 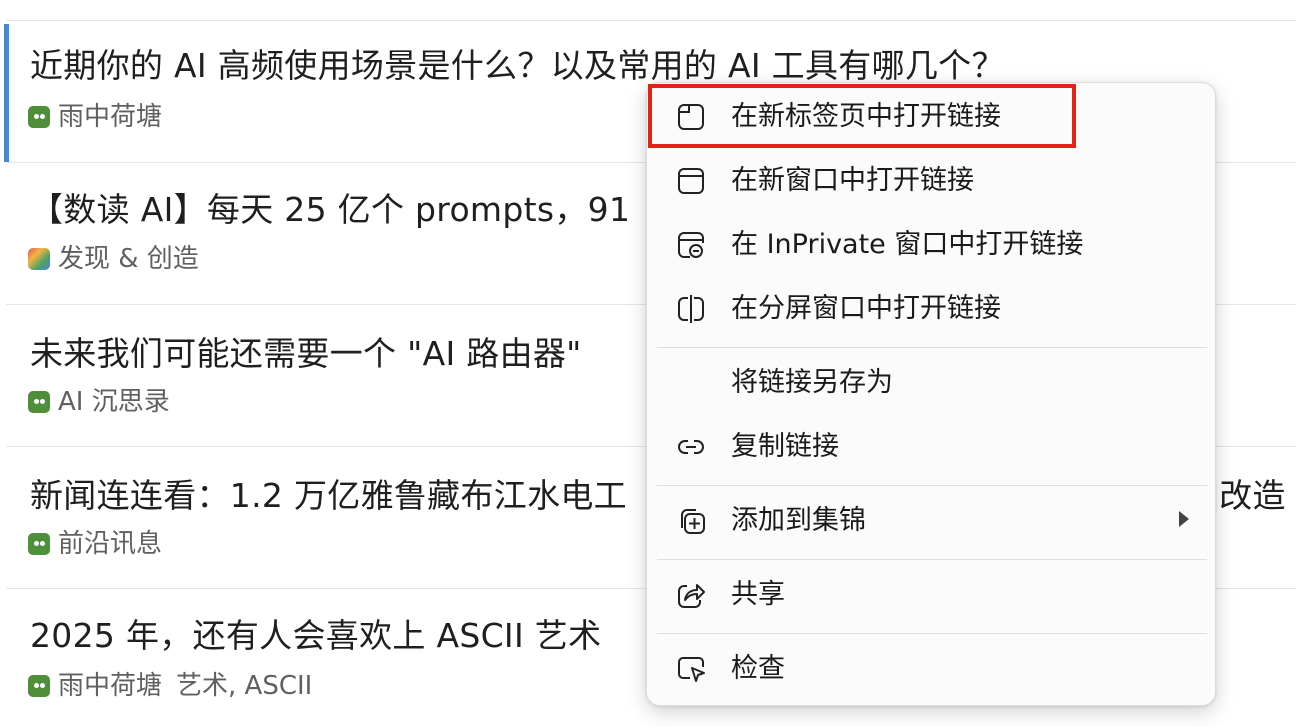 I want to click on topic-title: 2025 年，还有人会喜欢上 ASCII 艺术, so click(x=315, y=636).